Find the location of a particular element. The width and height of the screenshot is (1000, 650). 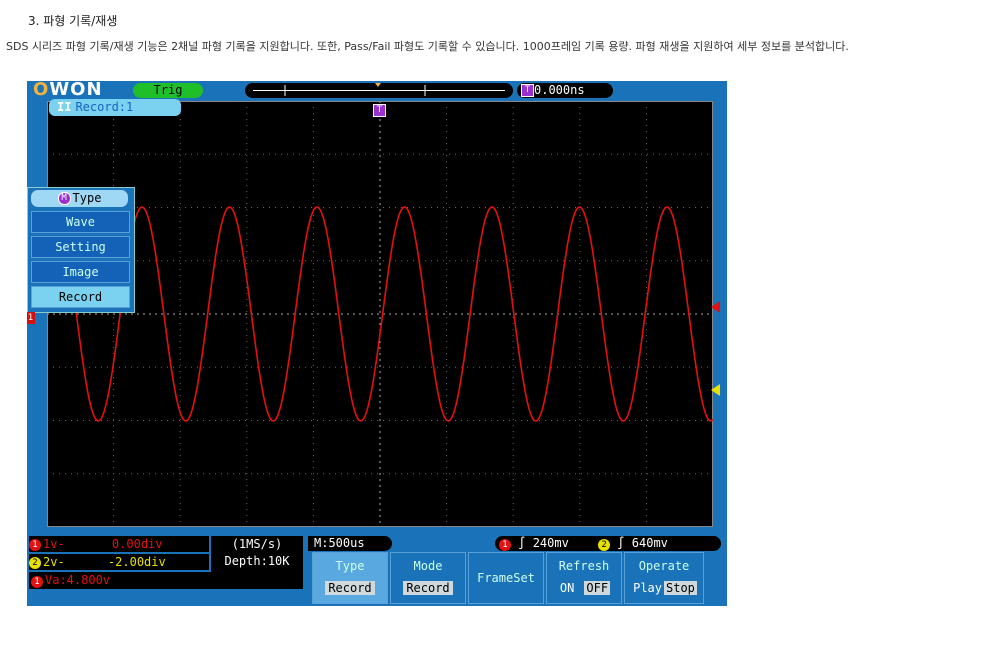

softkey-type: Type Record is located at coordinates (350, 578).